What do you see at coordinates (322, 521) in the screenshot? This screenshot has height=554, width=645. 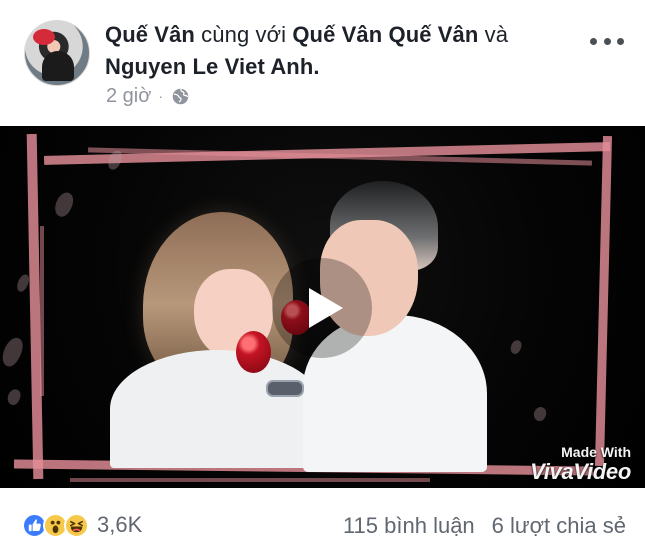 I see `engagement-bar: 3,6K 115 bình luận 6 lượt chia sẻ` at bounding box center [322, 521].